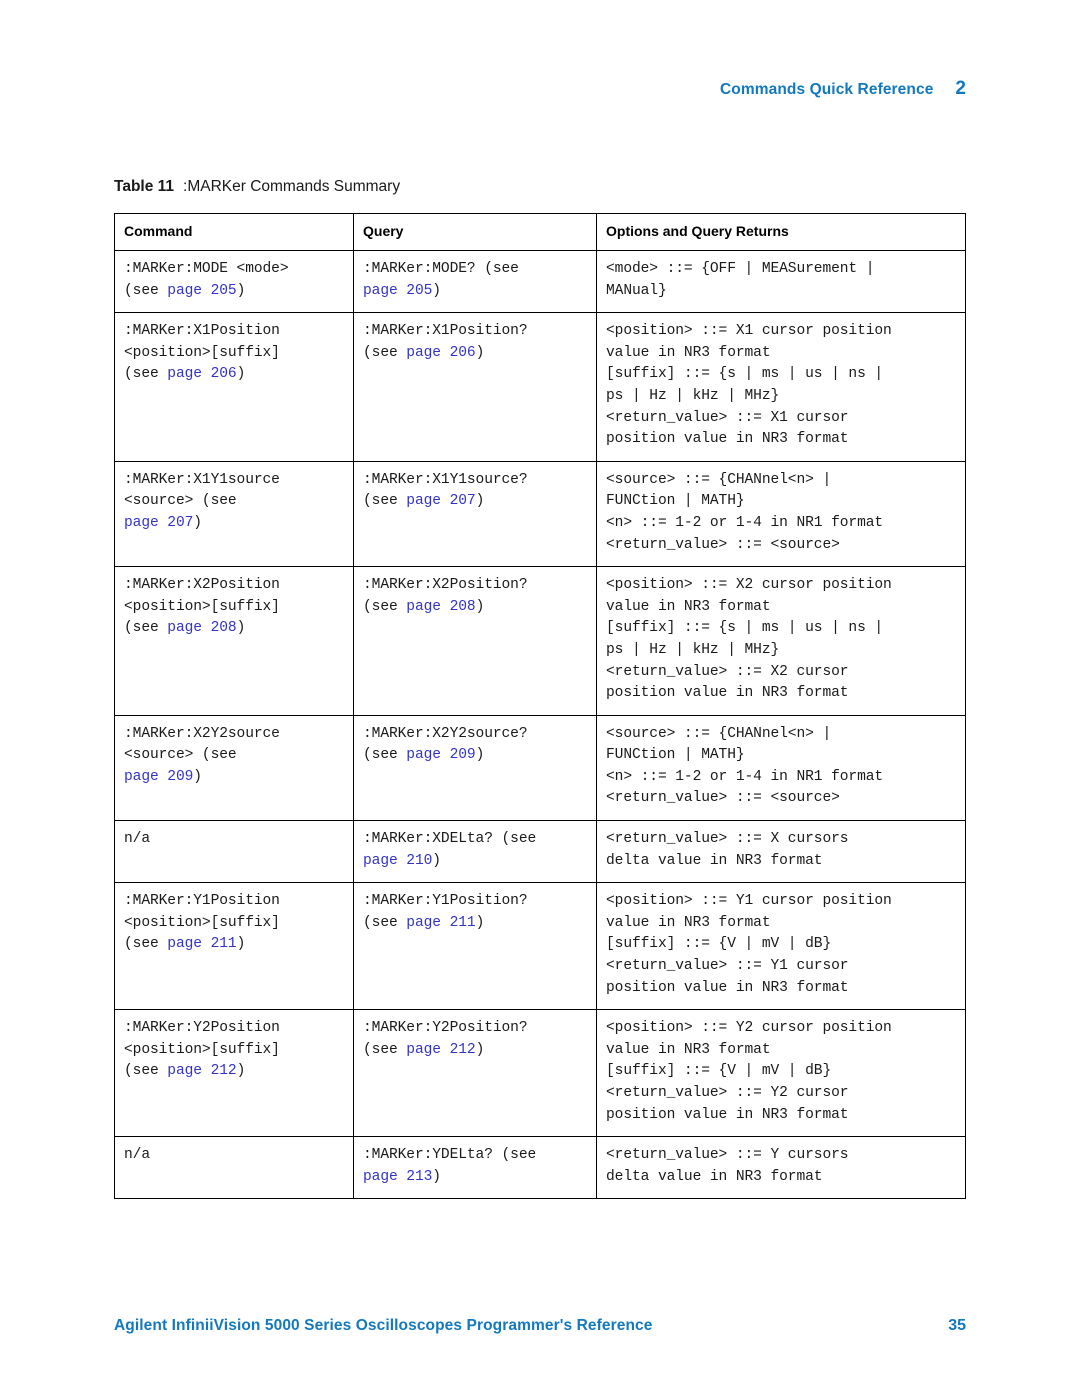  Describe the element at coordinates (843, 89) in the screenshot. I see `running-header: Commands Quick Reference 2` at that location.